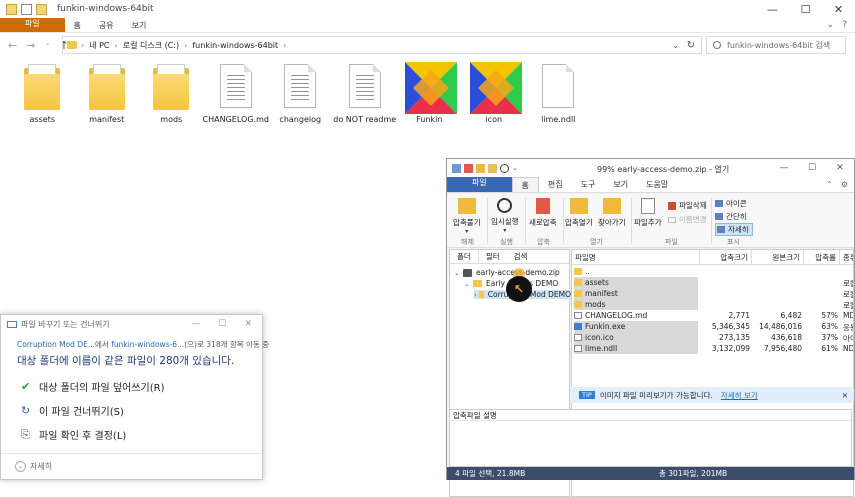 This screenshot has width=855, height=497. Describe the element at coordinates (26, 9) in the screenshot. I see `properties-icon` at that location.